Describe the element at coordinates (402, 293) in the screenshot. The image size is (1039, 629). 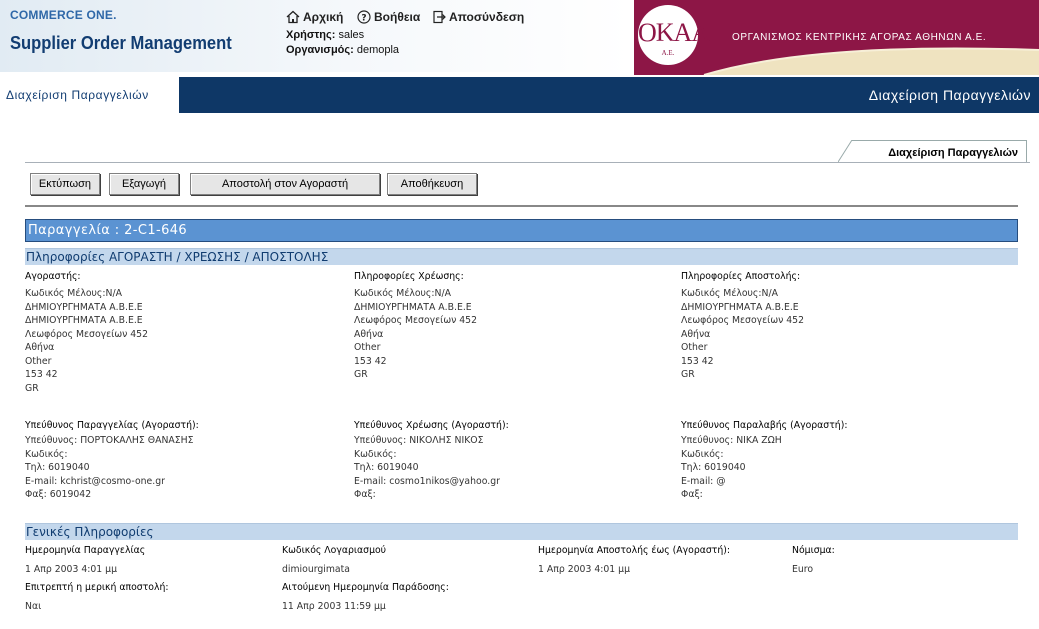
I see `billing-line: Κωδικός Μέλους:N/A` at that location.